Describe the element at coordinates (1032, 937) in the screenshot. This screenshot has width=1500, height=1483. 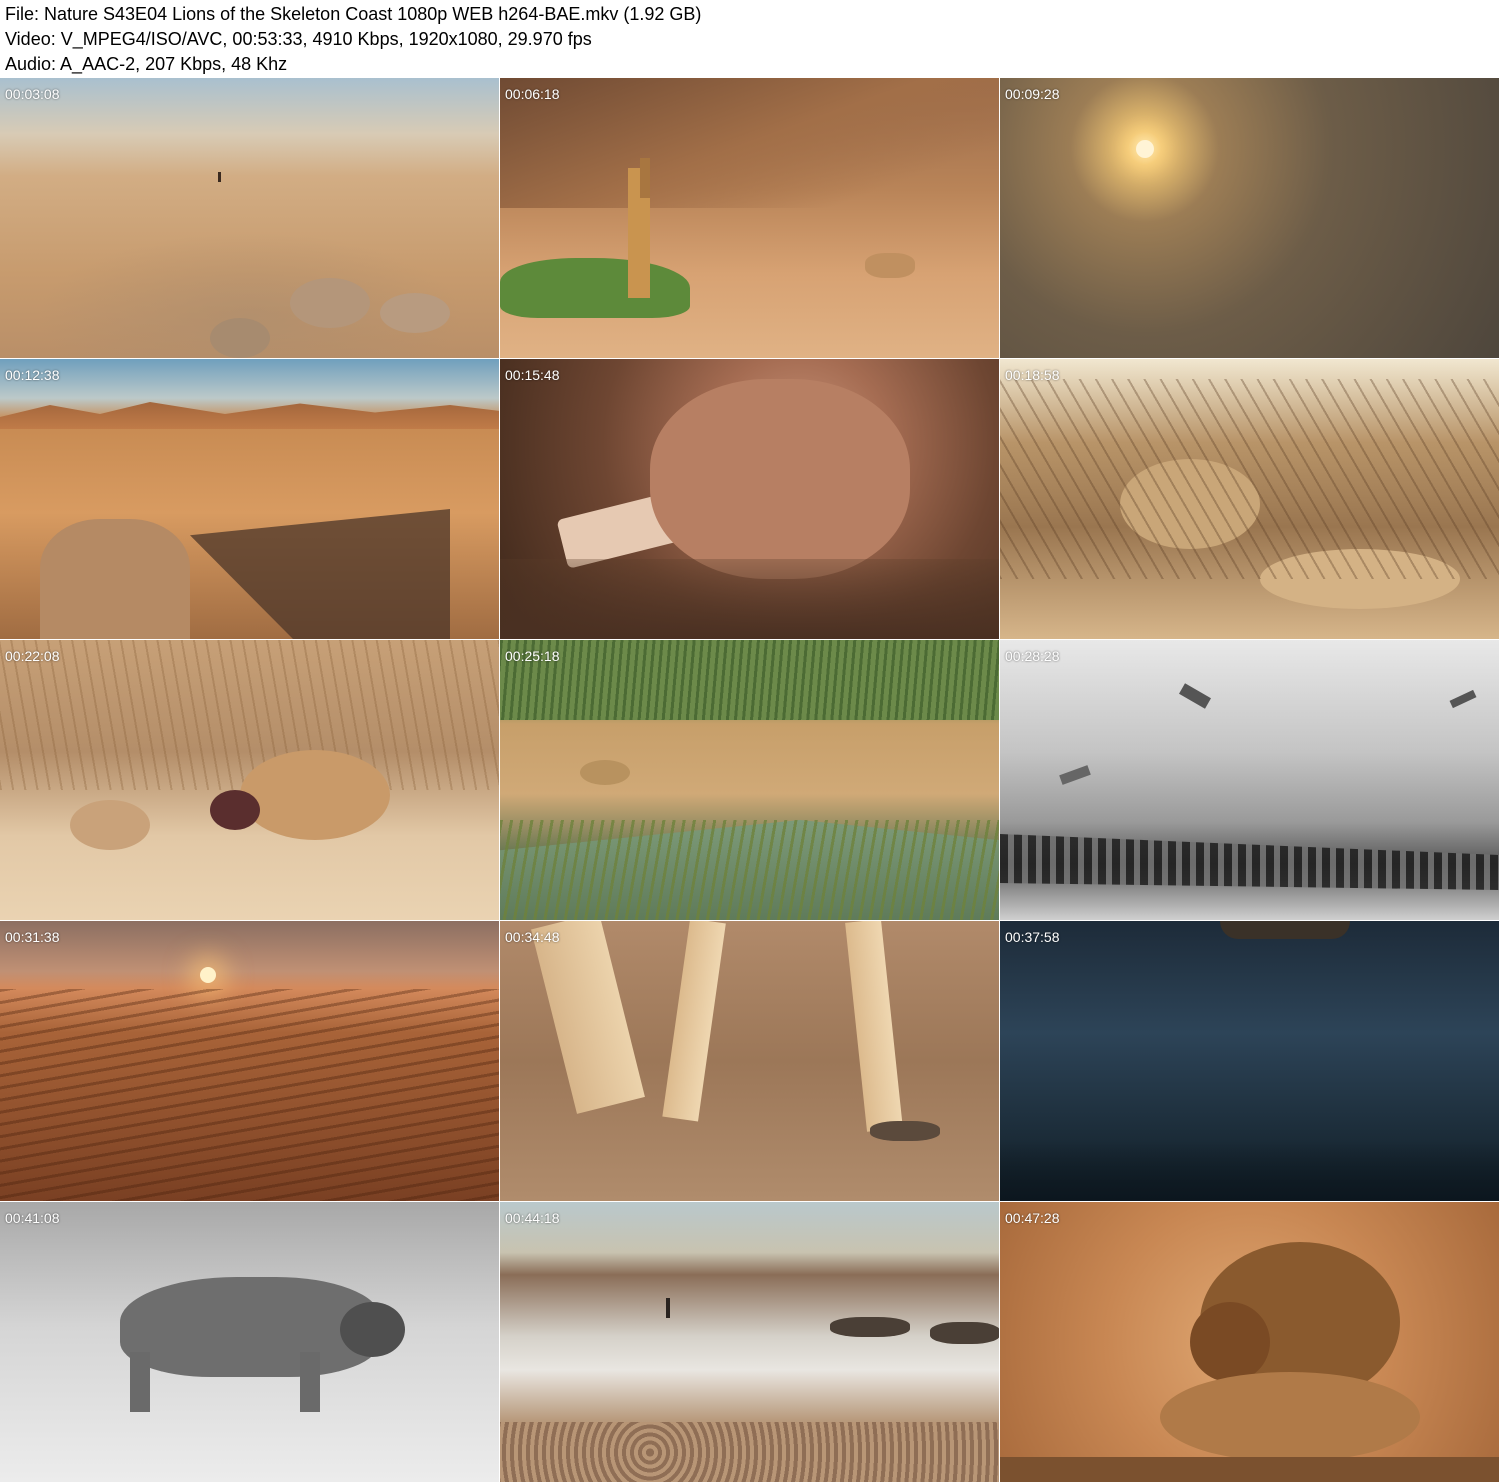
I see `timestamp-label: 00:37:58` at that location.